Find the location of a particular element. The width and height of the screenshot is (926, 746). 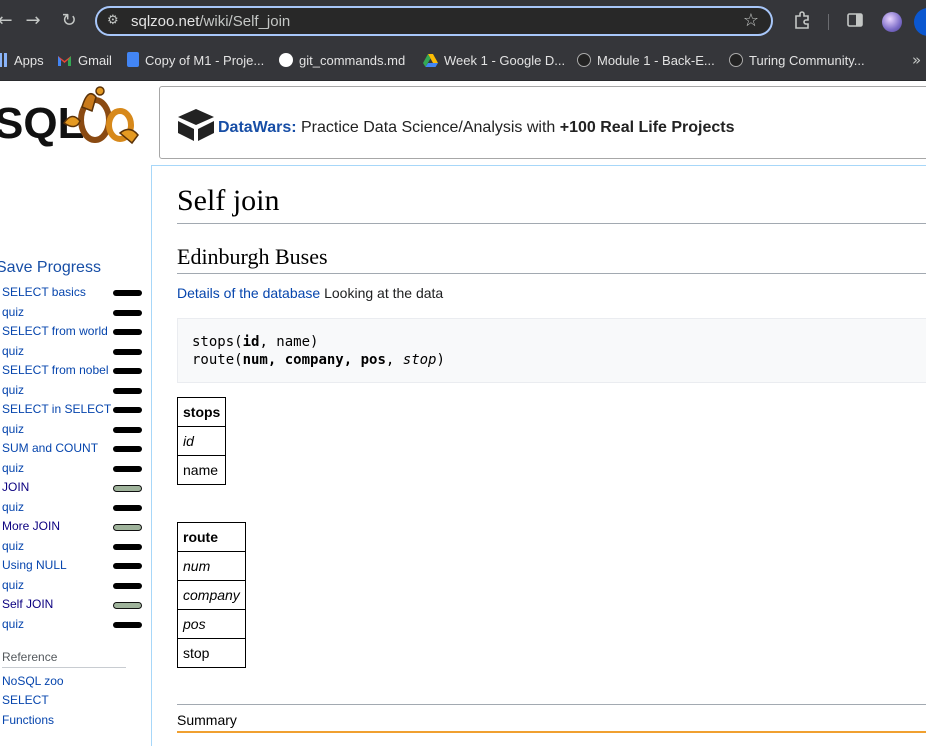

browser-toolbar: ← → ↻ ⚙ sqlzoo.net/wiki/Self_join ☆ is located at coordinates (463, 22).